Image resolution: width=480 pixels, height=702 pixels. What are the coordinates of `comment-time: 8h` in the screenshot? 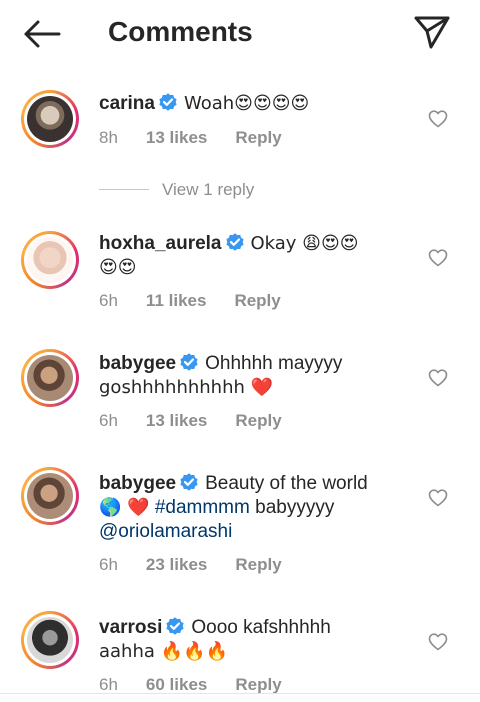 It's located at (108, 137).